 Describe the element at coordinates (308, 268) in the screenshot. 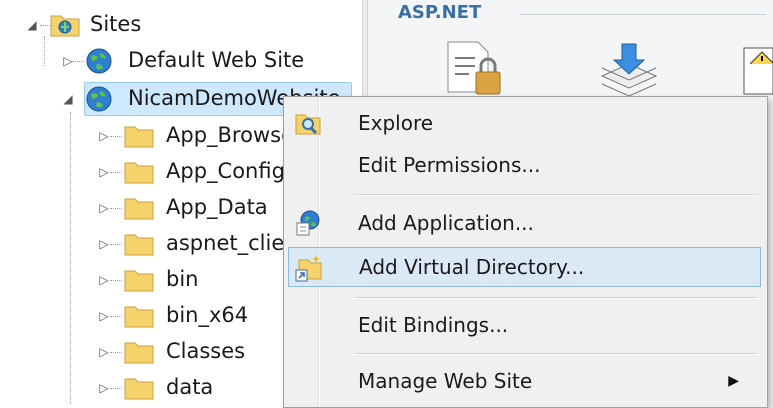

I see `add-virtual-directory-icon` at that location.